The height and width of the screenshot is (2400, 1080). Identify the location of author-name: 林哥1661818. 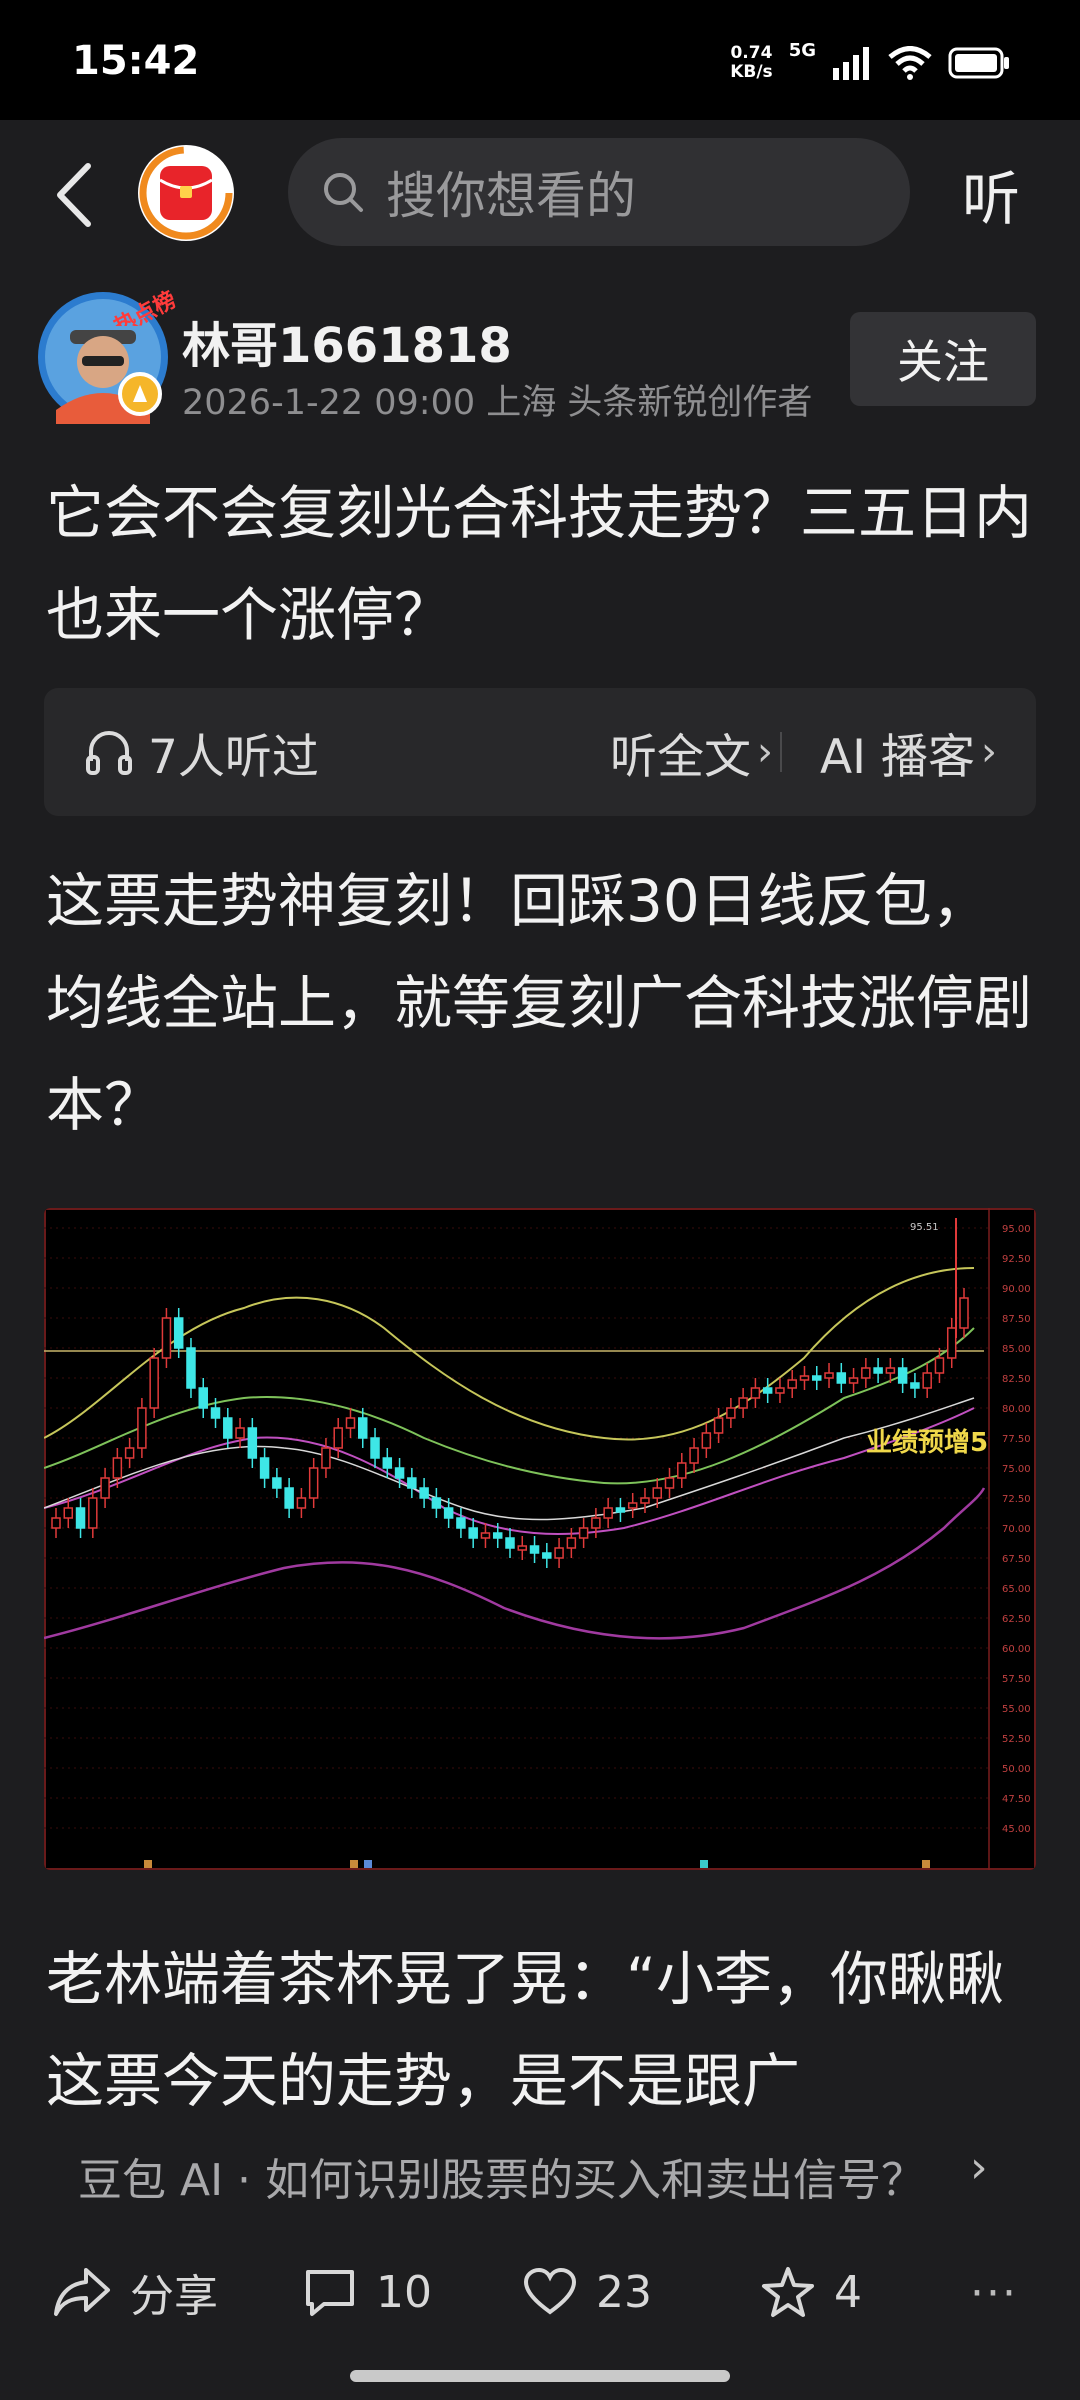
(347, 341).